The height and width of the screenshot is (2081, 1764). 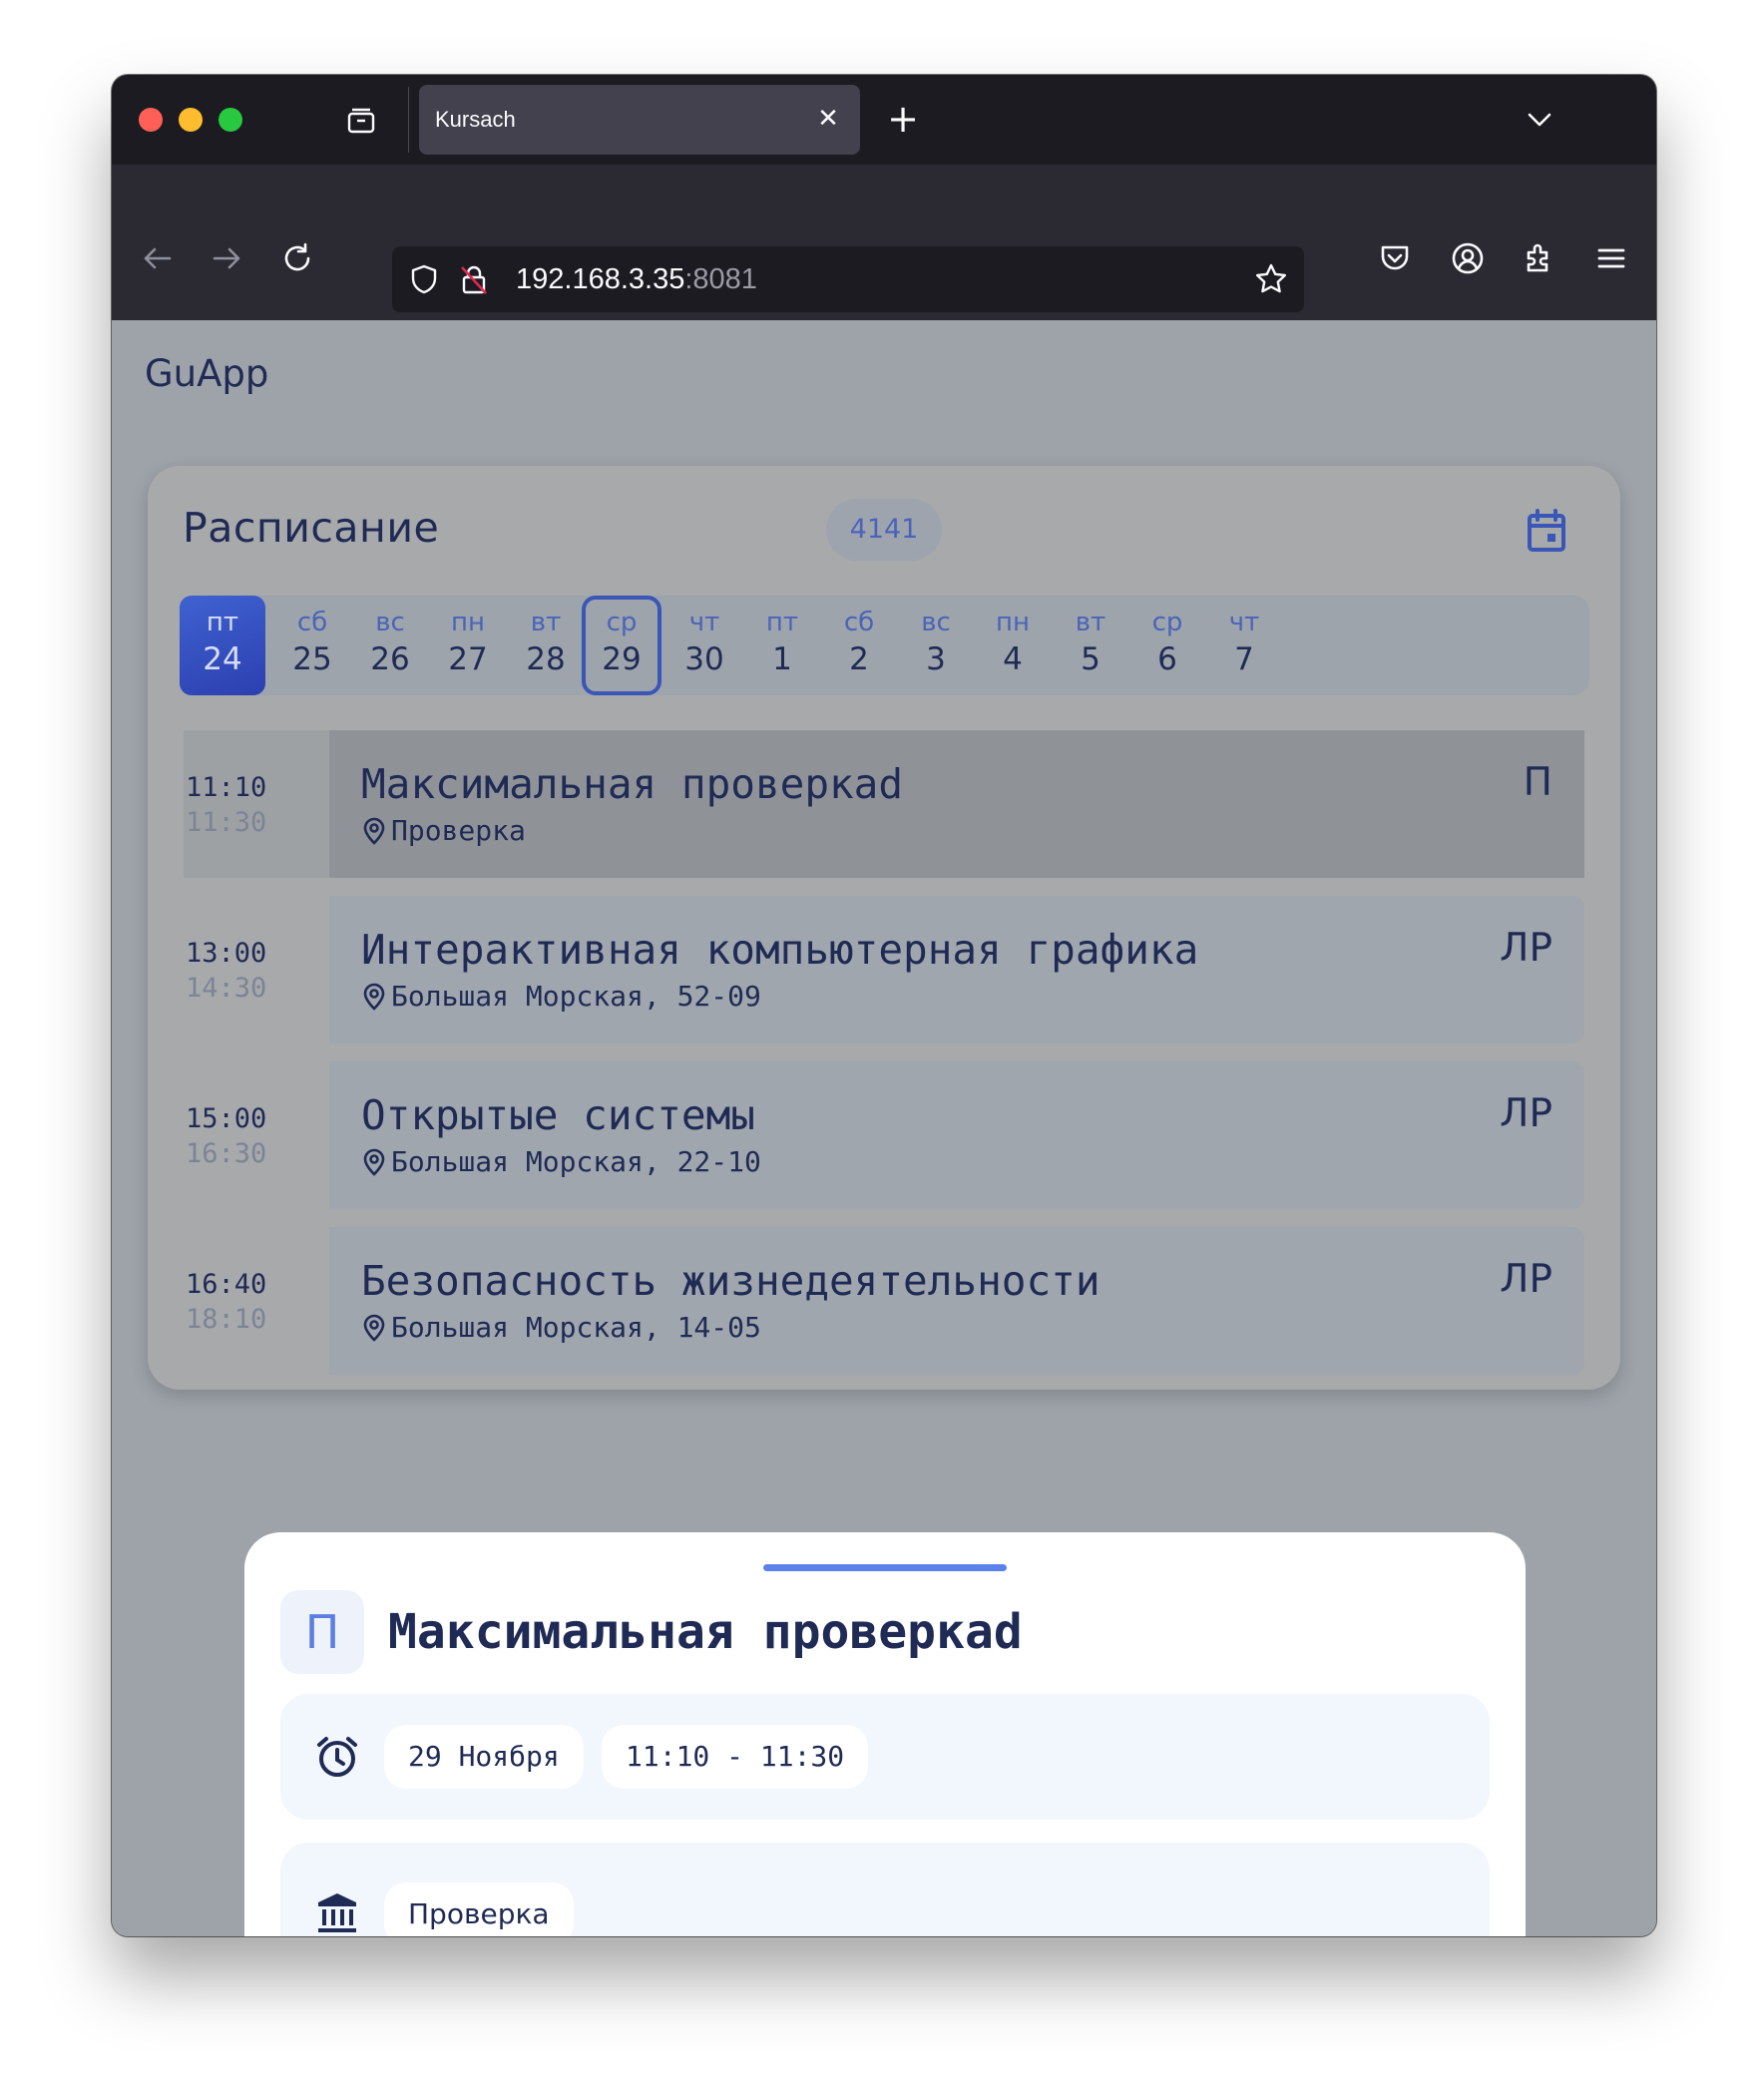 I want to click on place-row: Проверка, so click(x=885, y=1889).